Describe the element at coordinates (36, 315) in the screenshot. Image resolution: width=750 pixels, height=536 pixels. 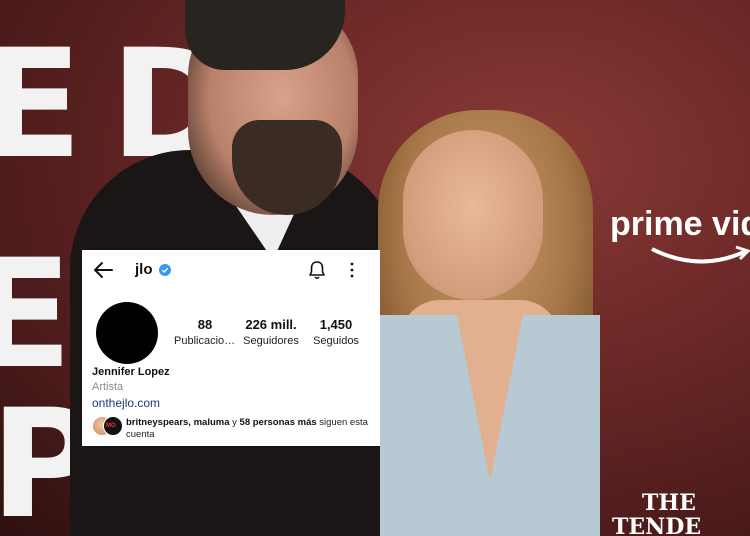
I see `backdrop-letter-e2: E` at that location.